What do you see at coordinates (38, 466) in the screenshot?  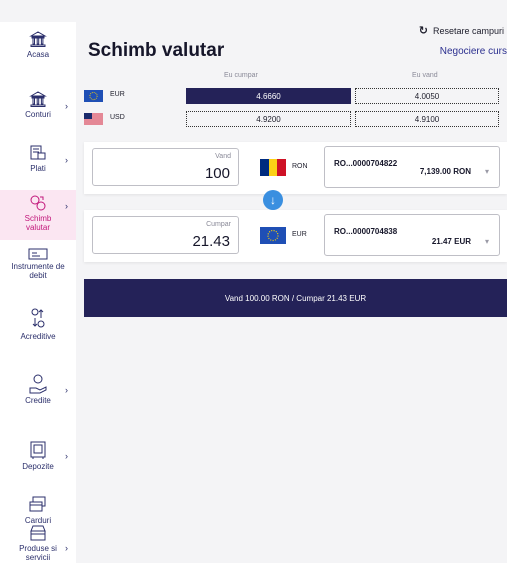 I see `sidebar-item-label: Depozite` at bounding box center [38, 466].